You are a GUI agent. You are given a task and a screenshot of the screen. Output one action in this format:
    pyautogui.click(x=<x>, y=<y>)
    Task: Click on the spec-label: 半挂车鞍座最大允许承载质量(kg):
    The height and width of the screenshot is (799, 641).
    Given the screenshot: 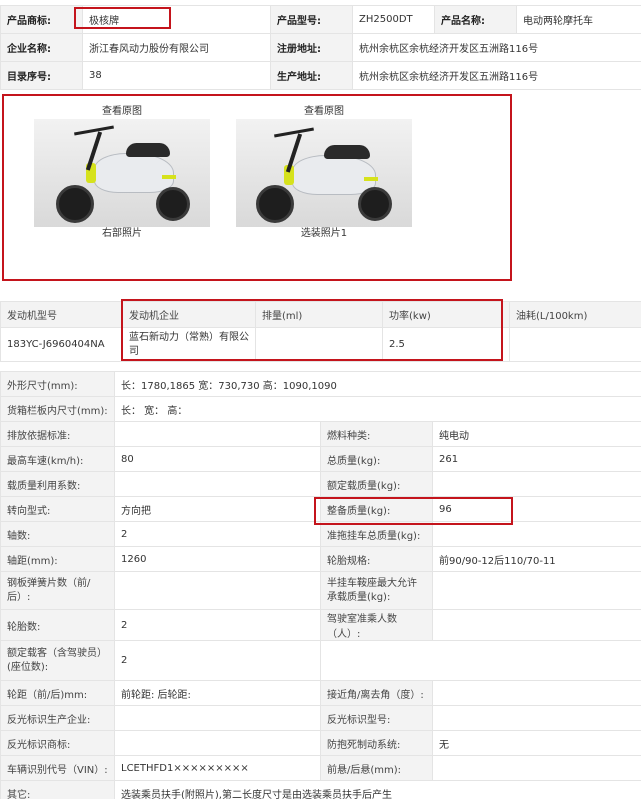 What is the action you would take?
    pyautogui.click(x=376, y=590)
    